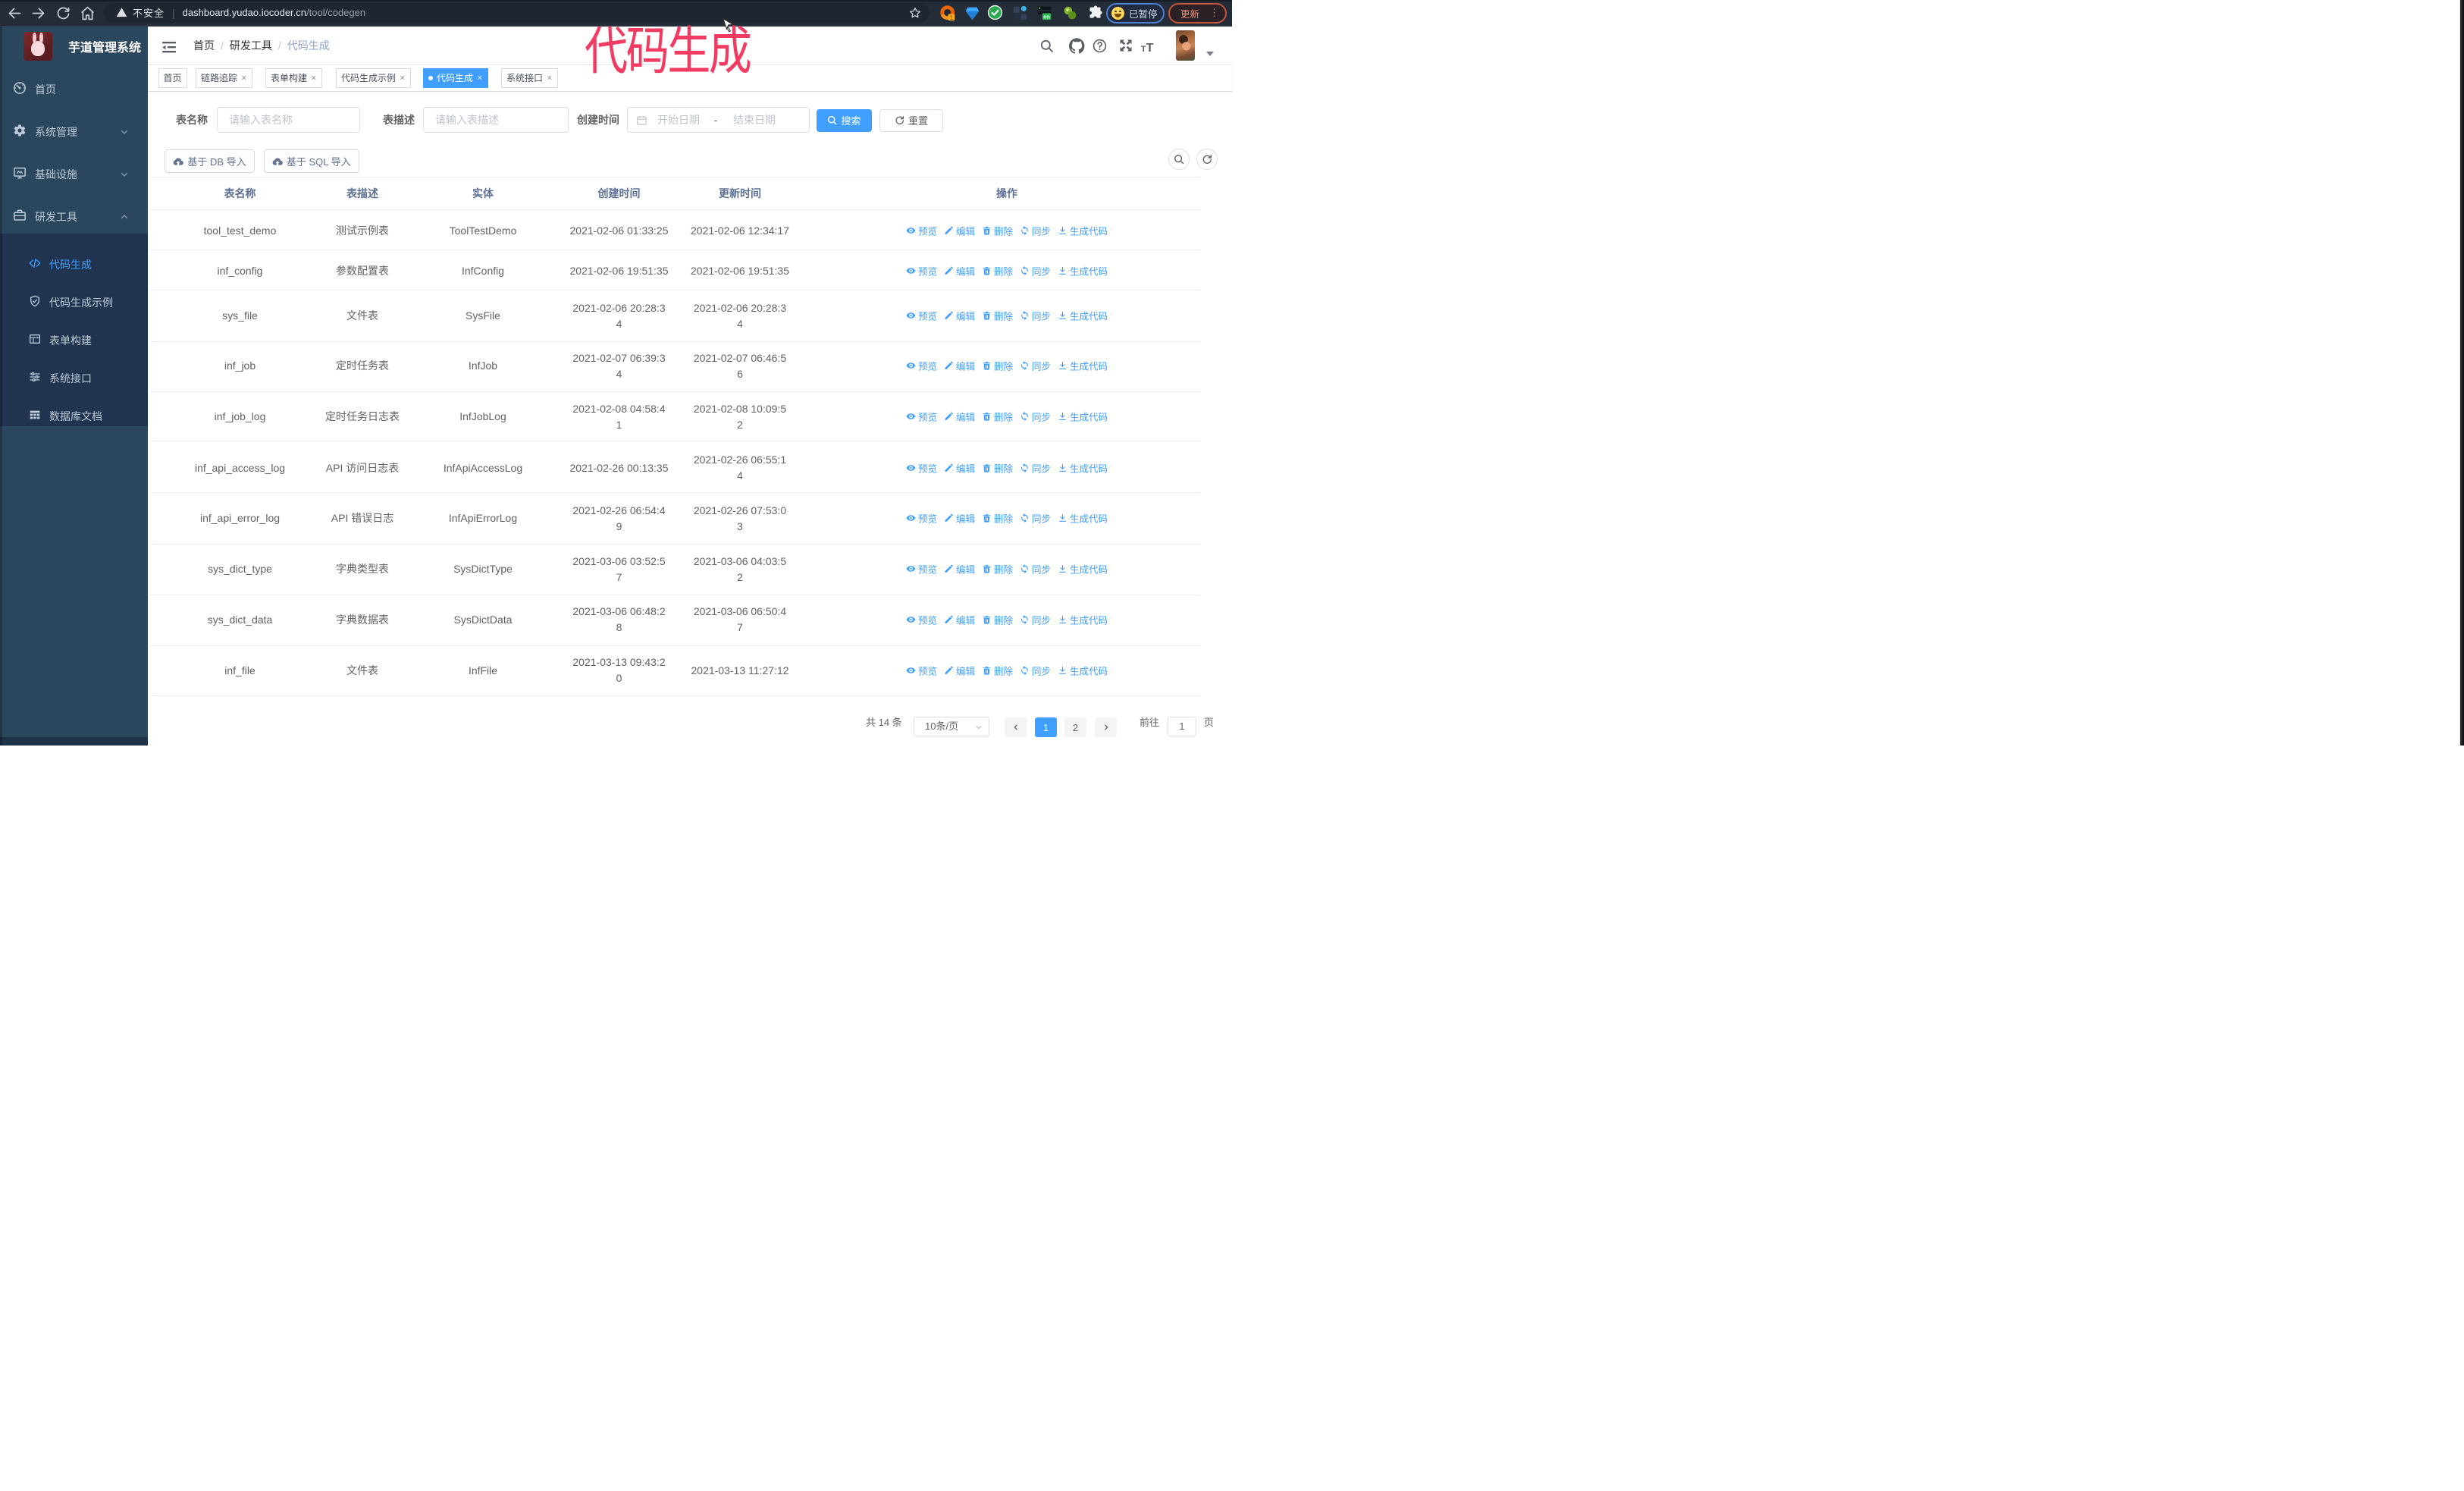 The image size is (2464, 1491). What do you see at coordinates (1150, 47) in the screenshot?
I see `svg-text: T` at bounding box center [1150, 47].